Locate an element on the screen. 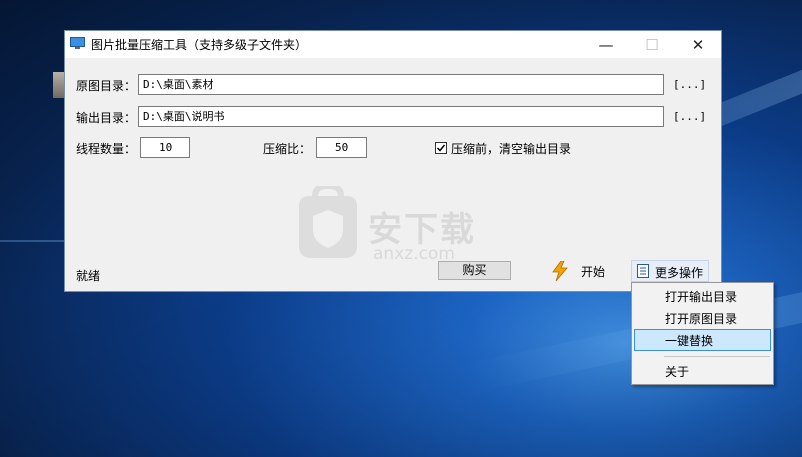 The height and width of the screenshot is (457, 802). output-dir-label: 输出目录： is located at coordinates (106, 118).